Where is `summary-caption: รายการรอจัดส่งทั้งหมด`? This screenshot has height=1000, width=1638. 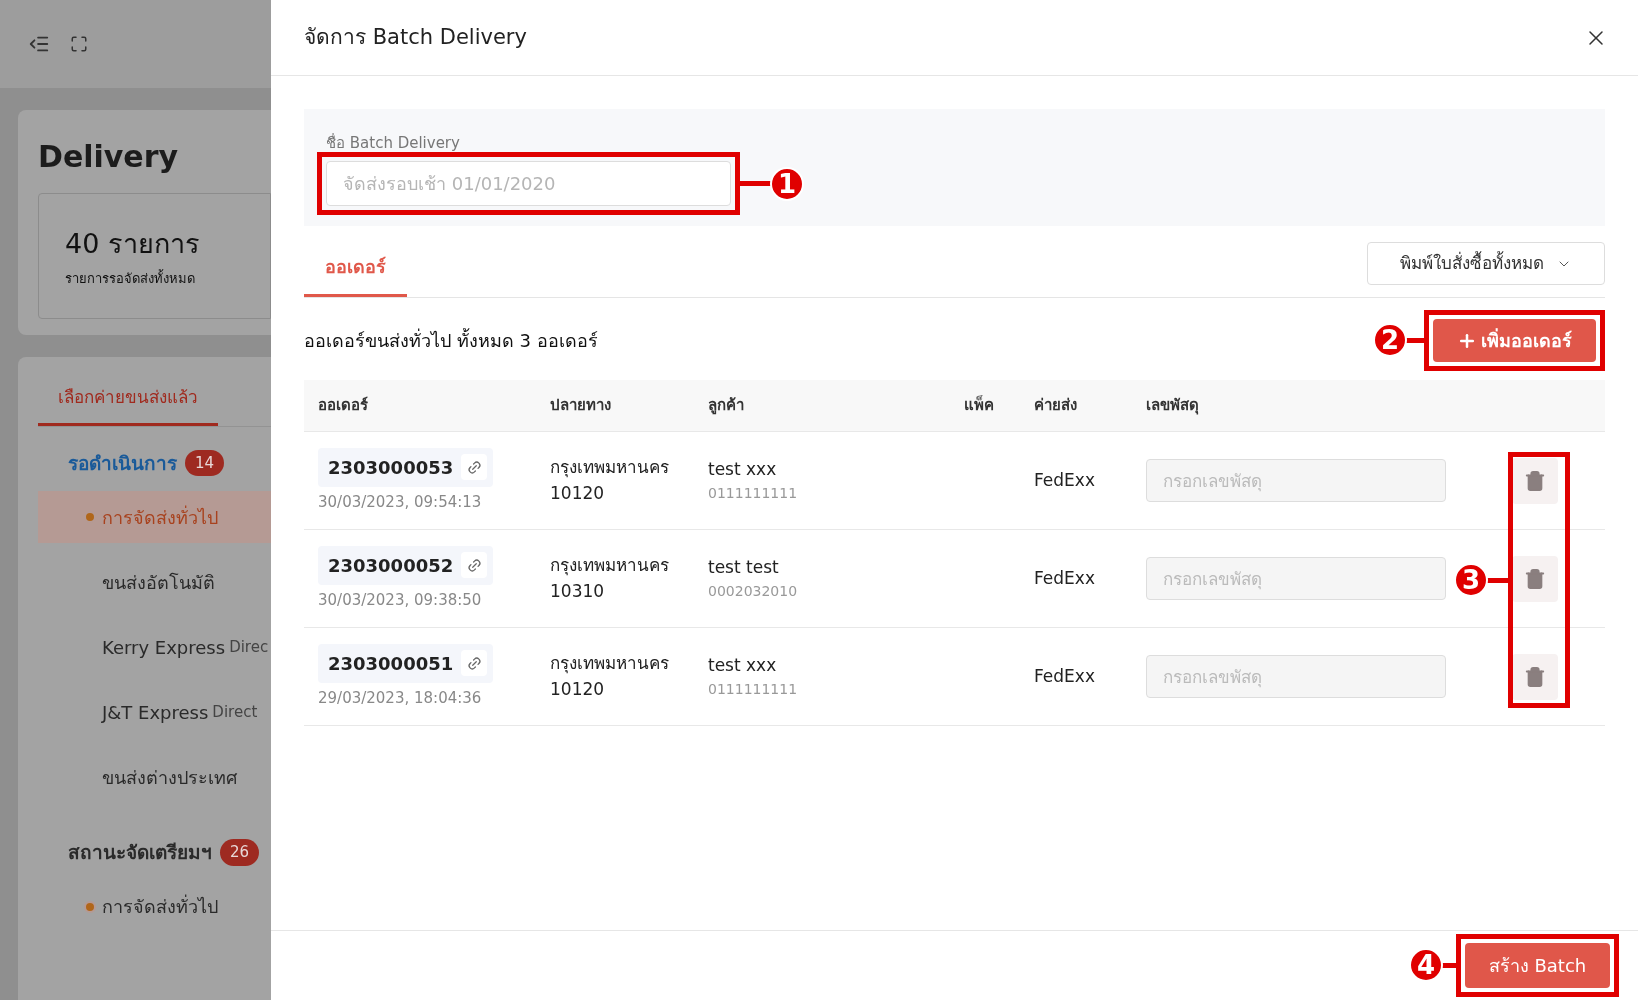
summary-caption: รายการรอจัดส่งทั้งหมด is located at coordinates (130, 278).